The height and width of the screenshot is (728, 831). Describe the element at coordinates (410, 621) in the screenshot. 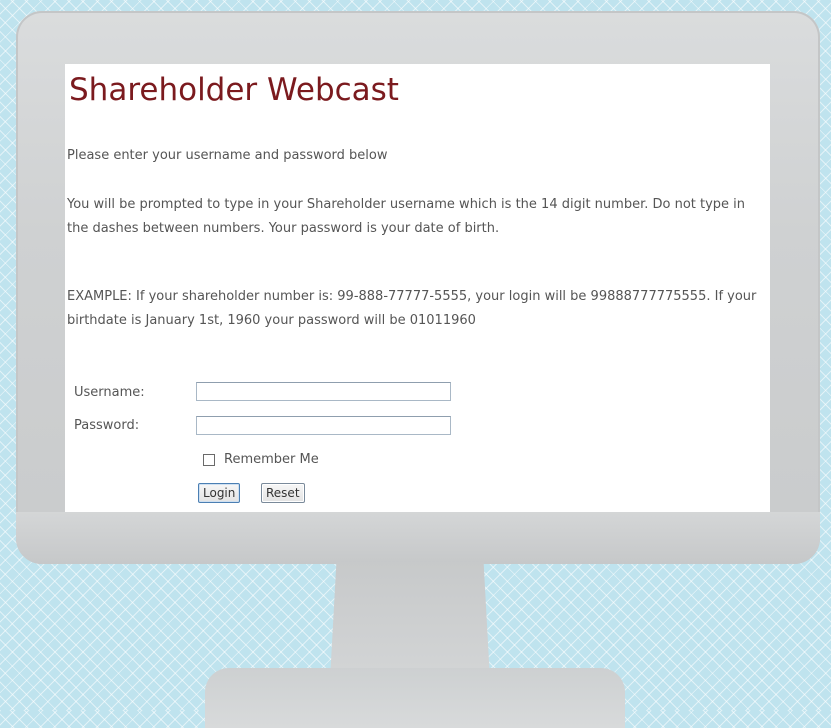

I see `monitor-neck` at that location.